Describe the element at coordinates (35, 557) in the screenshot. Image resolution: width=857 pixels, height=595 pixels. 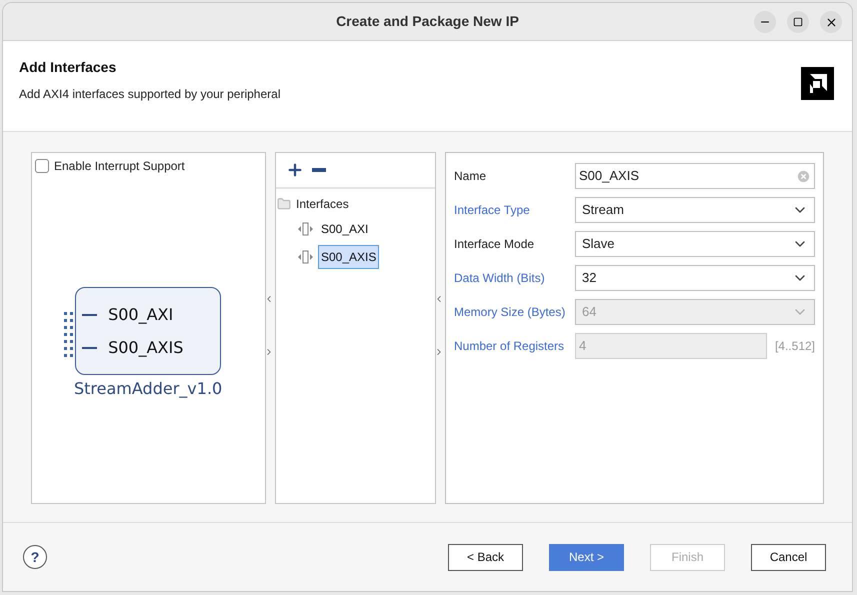
I see `help-button: ?` at that location.